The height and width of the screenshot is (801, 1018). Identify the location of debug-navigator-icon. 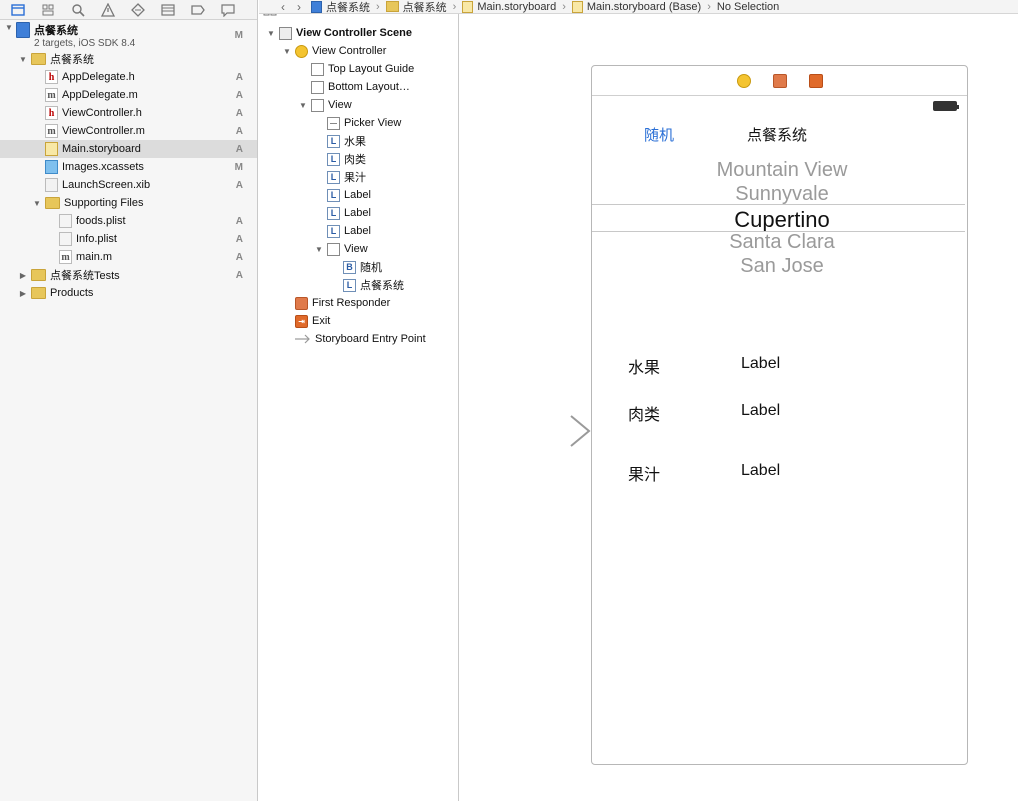
(168, 10).